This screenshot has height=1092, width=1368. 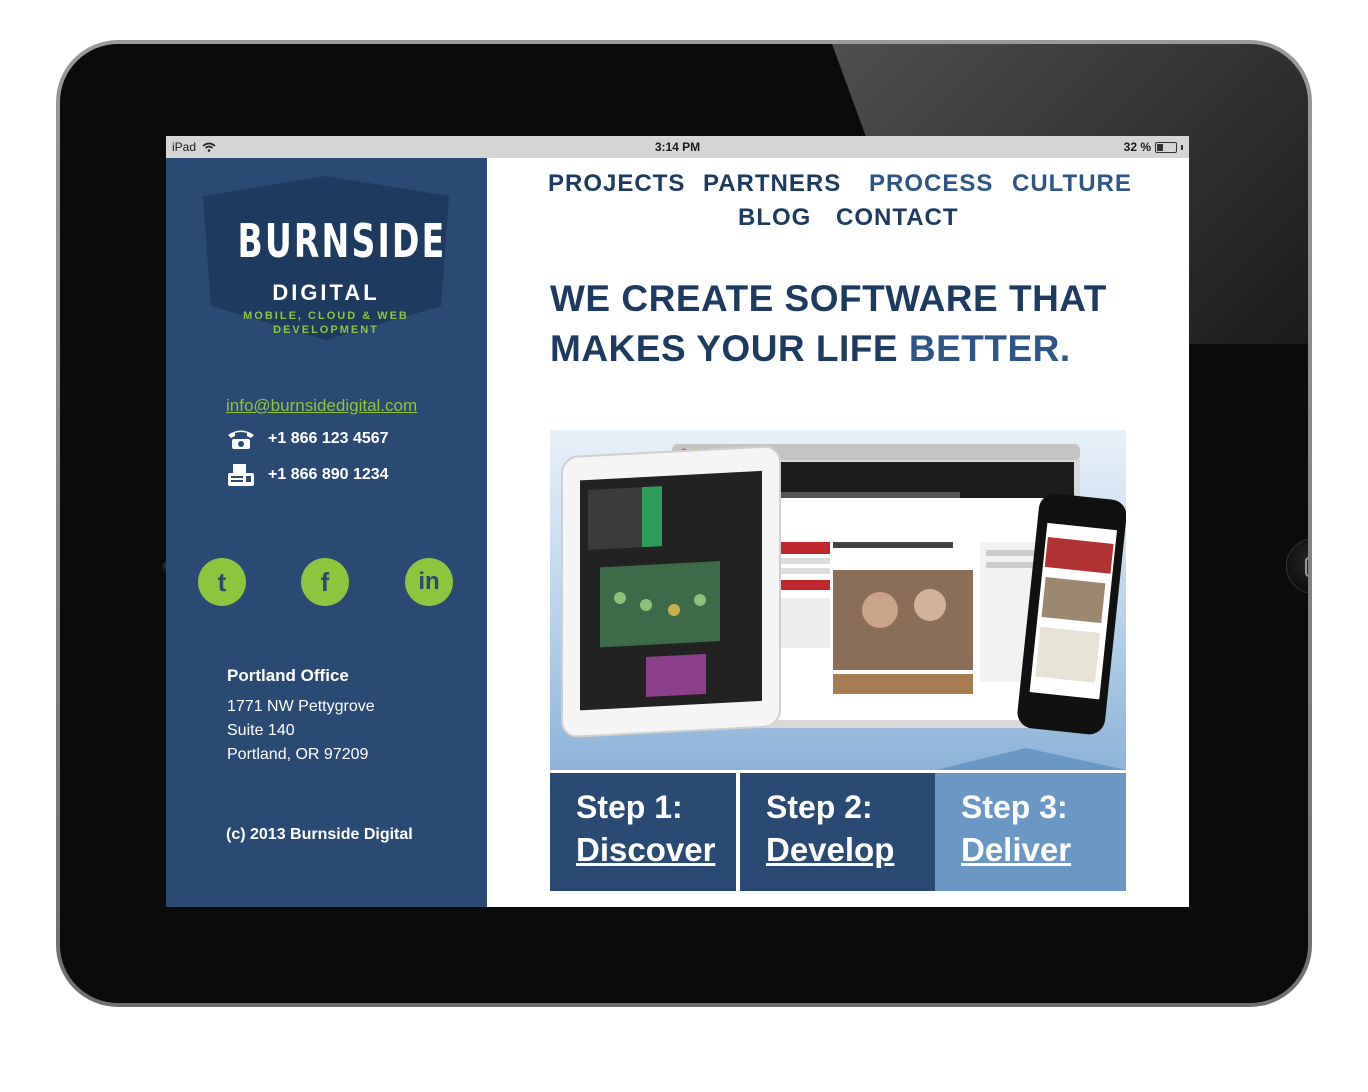 What do you see at coordinates (1160, 147) in the screenshot?
I see `battery-level` at bounding box center [1160, 147].